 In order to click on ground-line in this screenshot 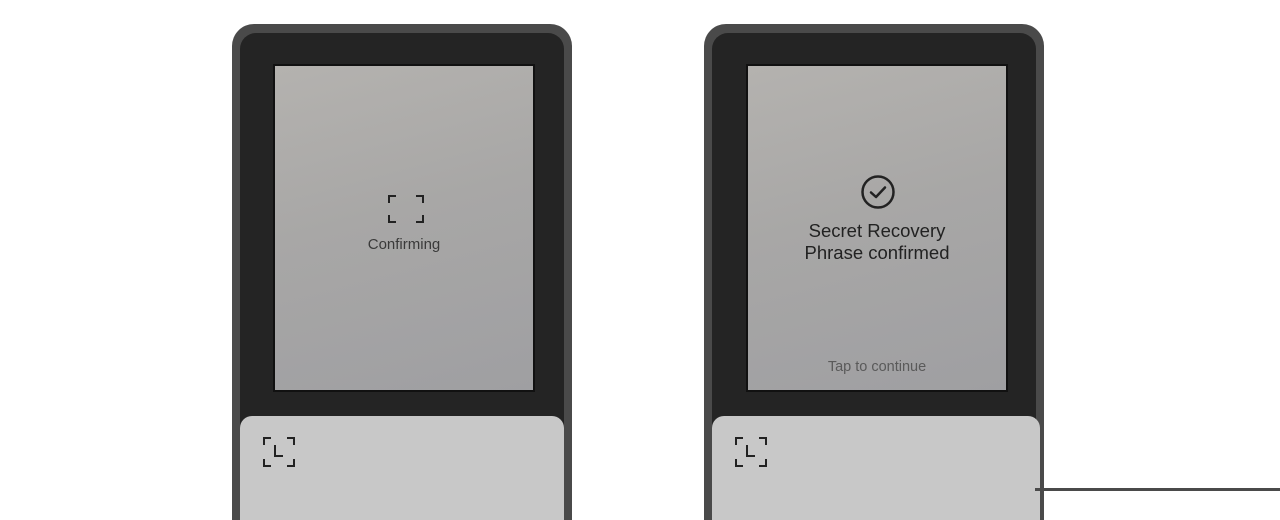, I will do `click(1157, 489)`.